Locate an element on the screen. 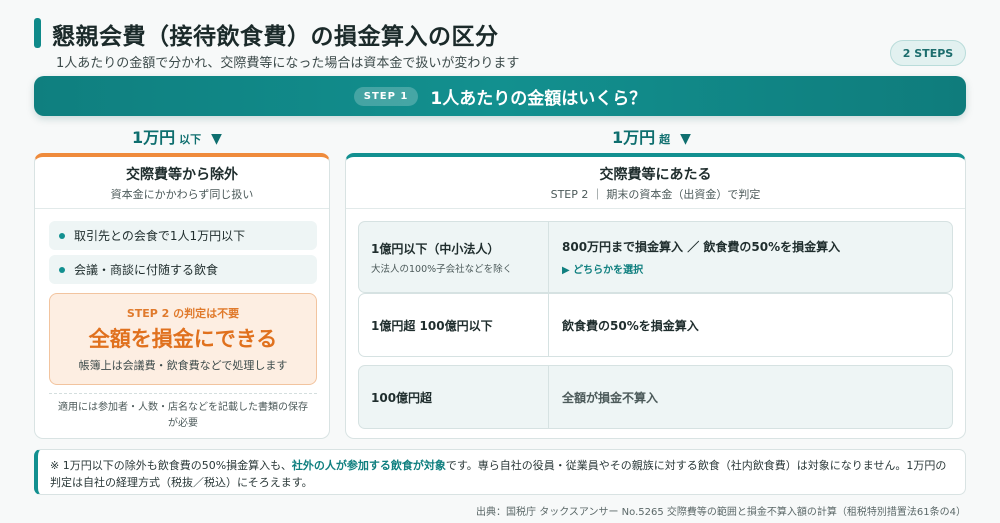 This screenshot has width=1000, height=523. branch-right-suffix: 超 is located at coordinates (665, 139).